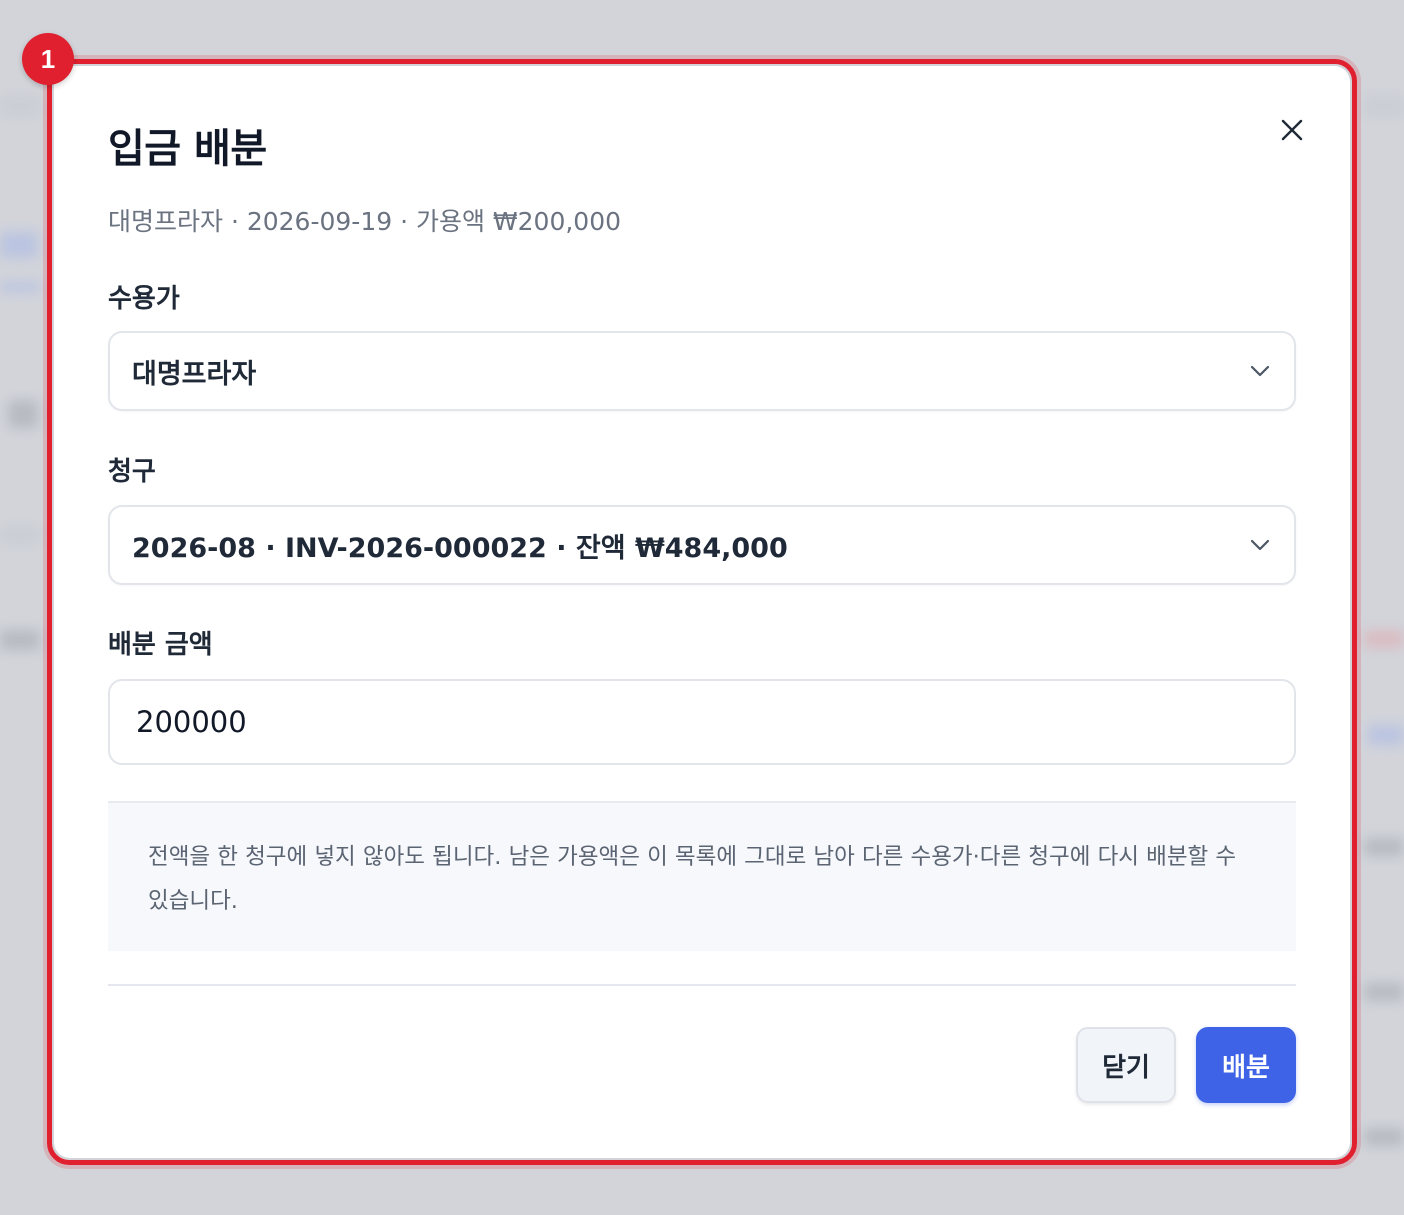  I want to click on customer-select-value: 대명프라자, so click(194, 374).